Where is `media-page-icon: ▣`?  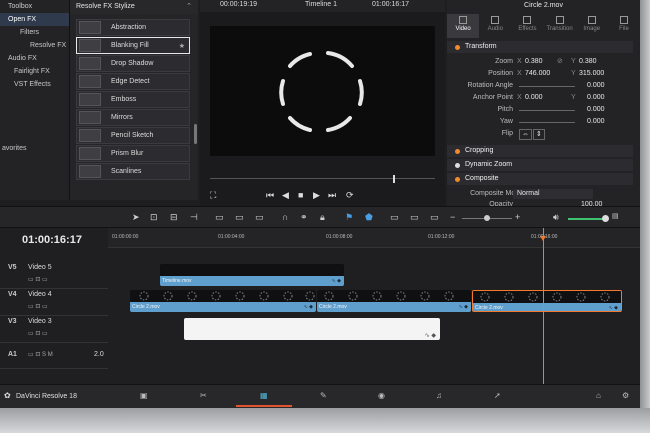 media-page-icon: ▣ is located at coordinates (144, 395).